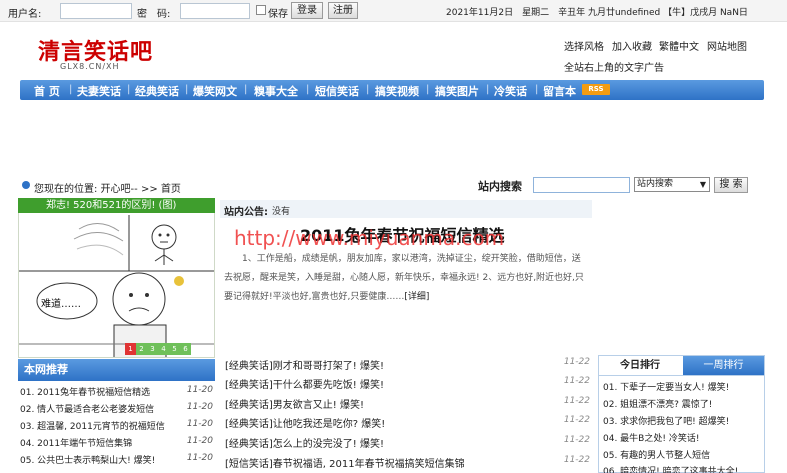 The height and width of the screenshot is (473, 787). Describe the element at coordinates (337, 91) in the screenshot. I see `nav-item-sms-jokes: 短信笑话` at that location.